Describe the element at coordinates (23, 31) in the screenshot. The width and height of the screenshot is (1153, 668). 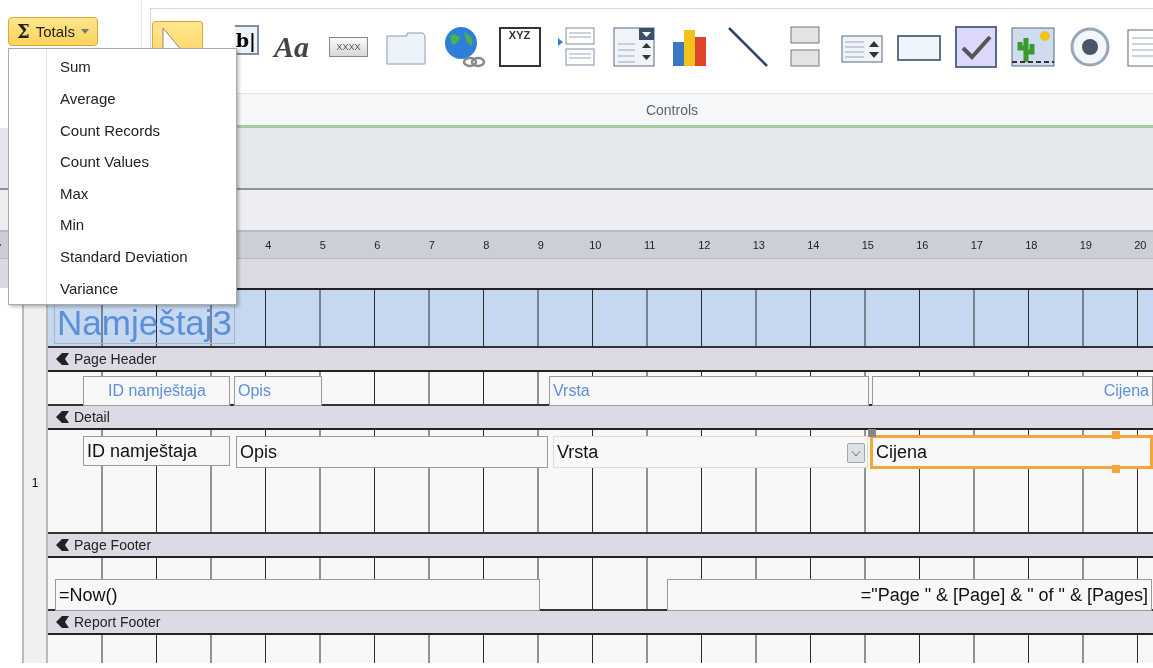
I see `sigma-icon: Σ` at that location.